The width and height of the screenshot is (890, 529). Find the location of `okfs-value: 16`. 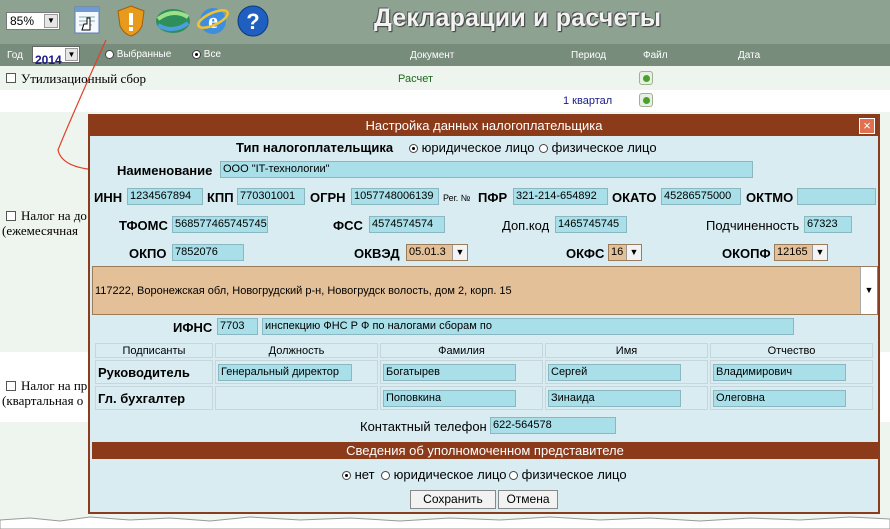

okfs-value: 16 is located at coordinates (617, 252).